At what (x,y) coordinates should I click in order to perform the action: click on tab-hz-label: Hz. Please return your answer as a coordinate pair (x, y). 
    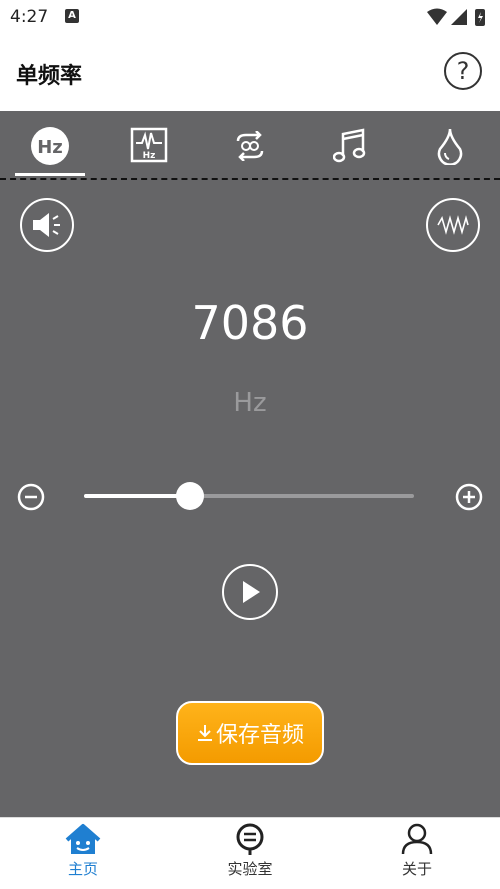
    Looking at the image, I should click on (50, 147).